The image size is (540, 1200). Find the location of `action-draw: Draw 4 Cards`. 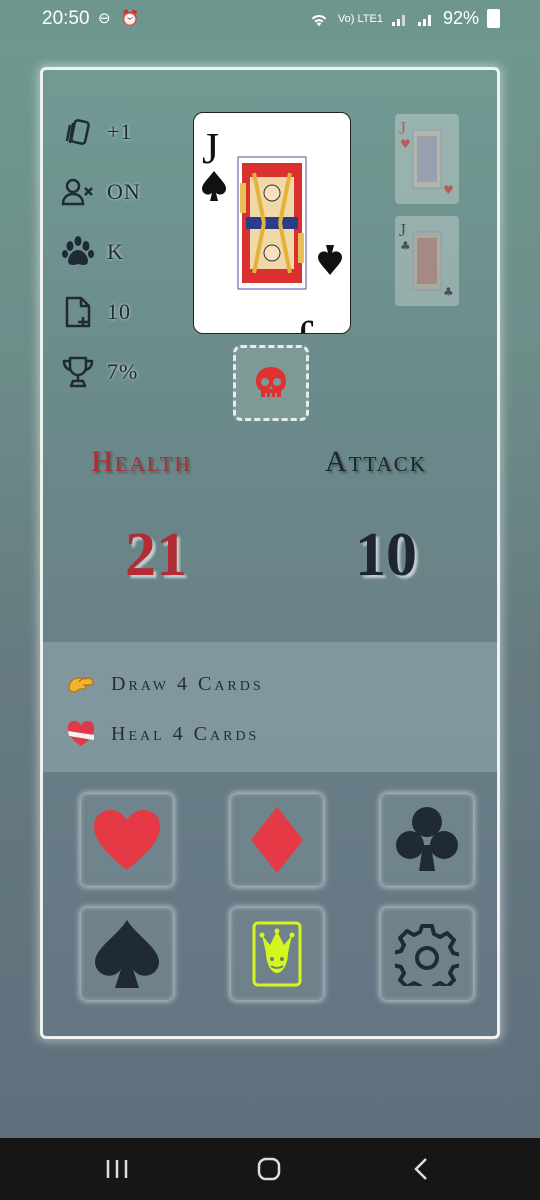

action-draw: Draw 4 Cards is located at coordinates (164, 684).